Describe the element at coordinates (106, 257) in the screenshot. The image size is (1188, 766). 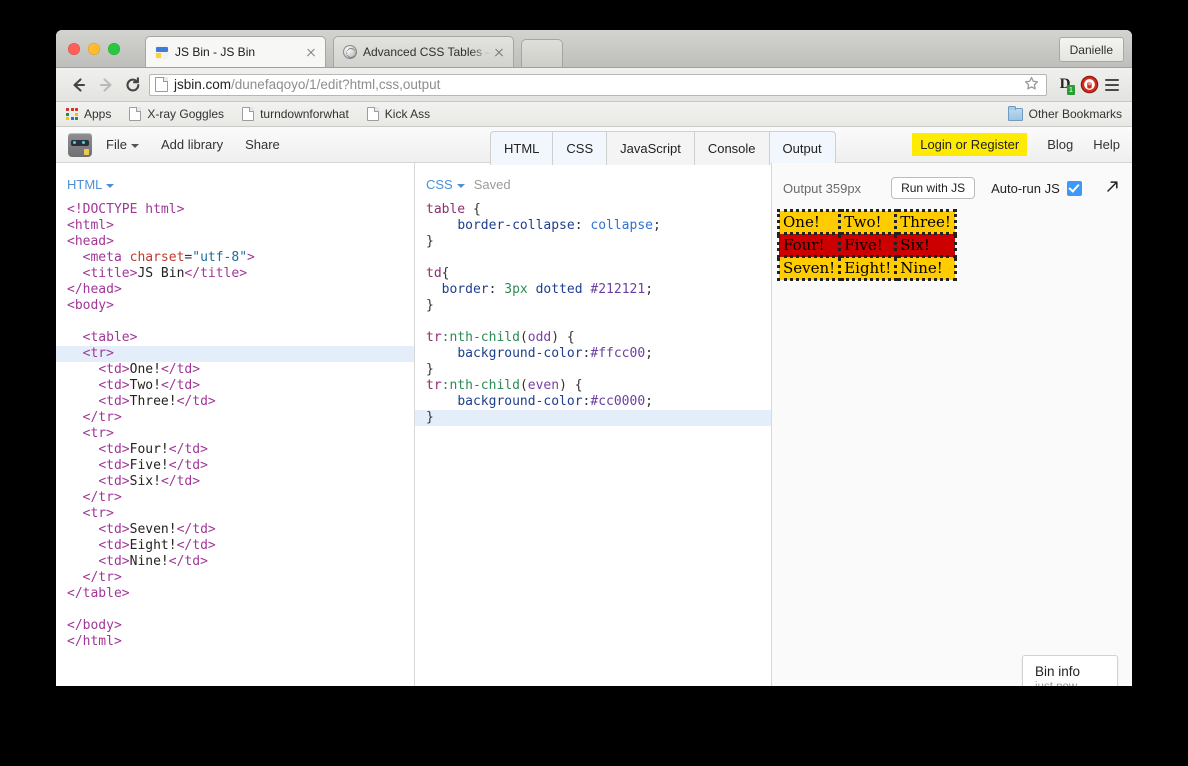
I see `code-token: <meta` at that location.